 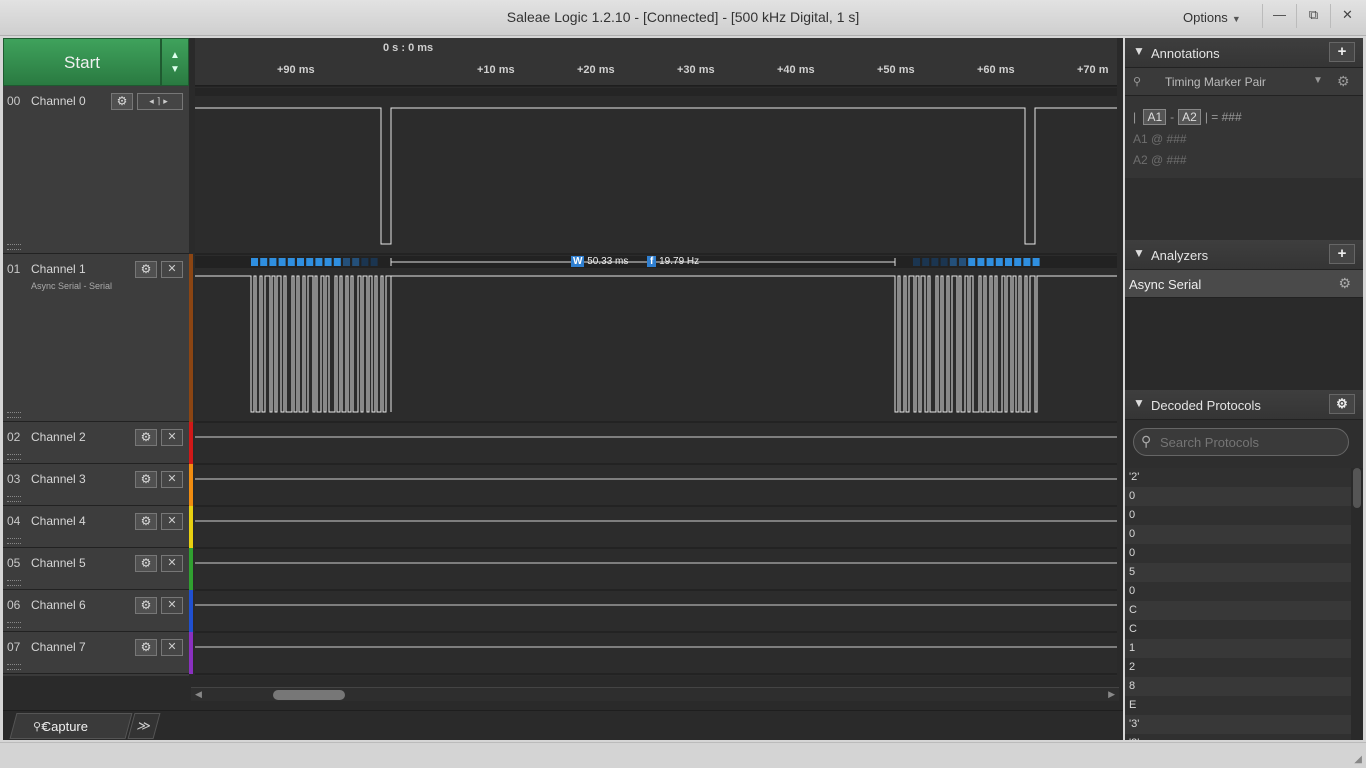 What do you see at coordinates (58, 269) in the screenshot?
I see `channel-name: Channel 1` at bounding box center [58, 269].